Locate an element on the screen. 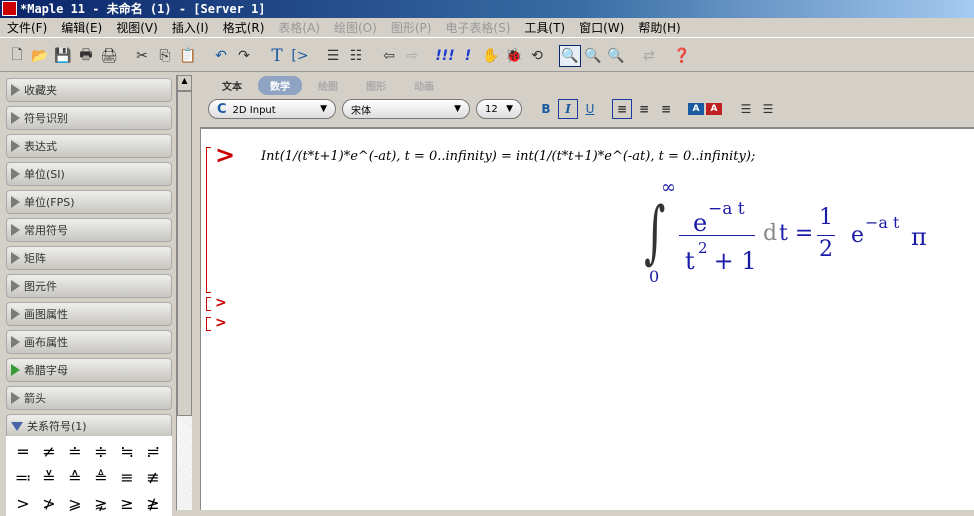 This screenshot has height=516, width=974. symbol-button: ≓ is located at coordinates (153, 451).